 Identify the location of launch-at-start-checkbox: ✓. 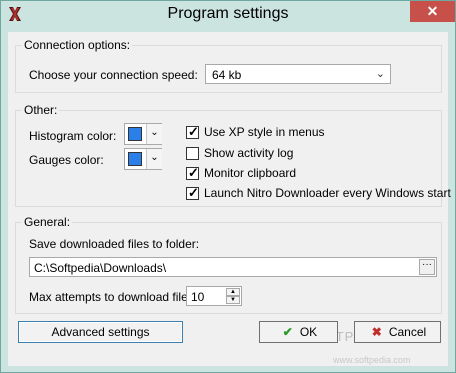
(192, 192).